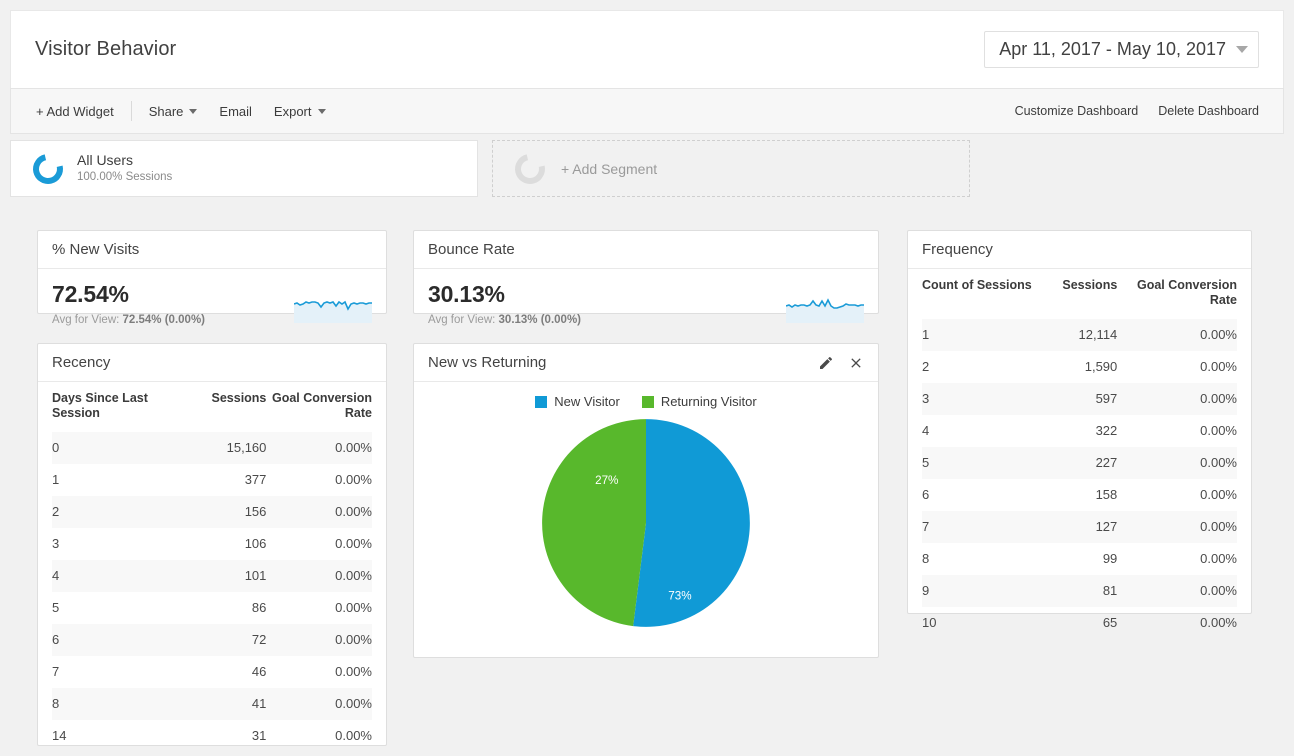 The width and height of the screenshot is (1294, 756). Describe the element at coordinates (1079, 479) in the screenshot. I see `frequency-table-body: 1 12,114 0.00% 2 1,590 0.00% 3 597 0.00%` at that location.